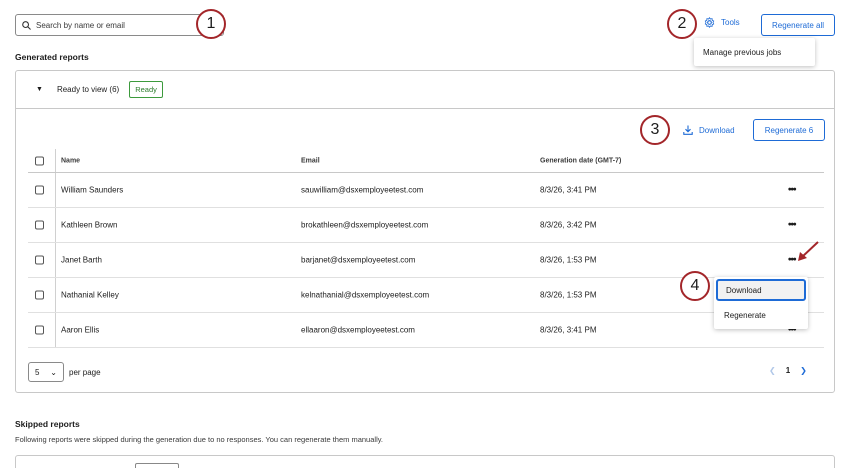  I want to click on regenerate-menu-item: Regenerate, so click(761, 315).